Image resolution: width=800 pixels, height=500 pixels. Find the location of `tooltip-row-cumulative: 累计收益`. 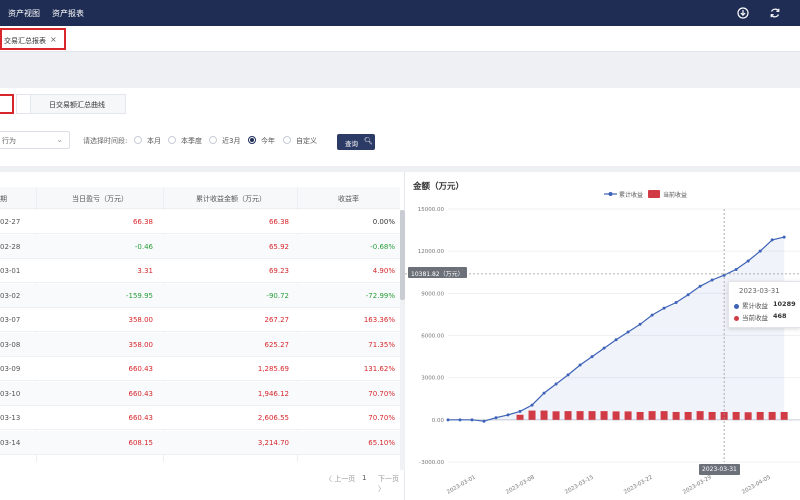

tooltip-row-cumulative: 累计收益 is located at coordinates (751, 305).